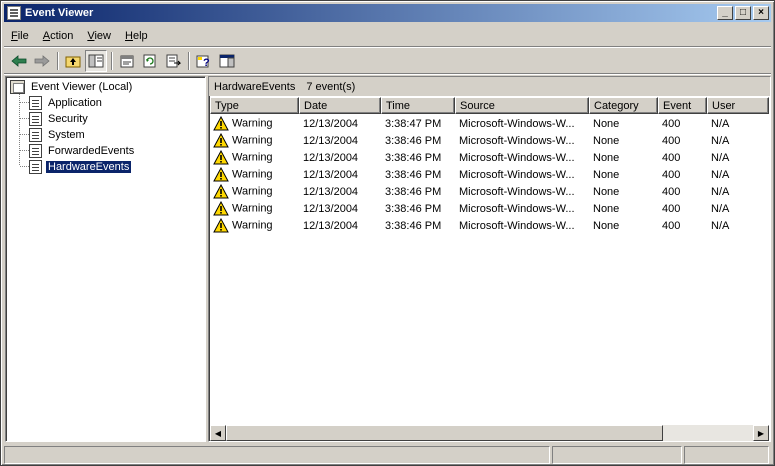 The width and height of the screenshot is (775, 466). I want to click on menu-file: File, so click(20, 36).